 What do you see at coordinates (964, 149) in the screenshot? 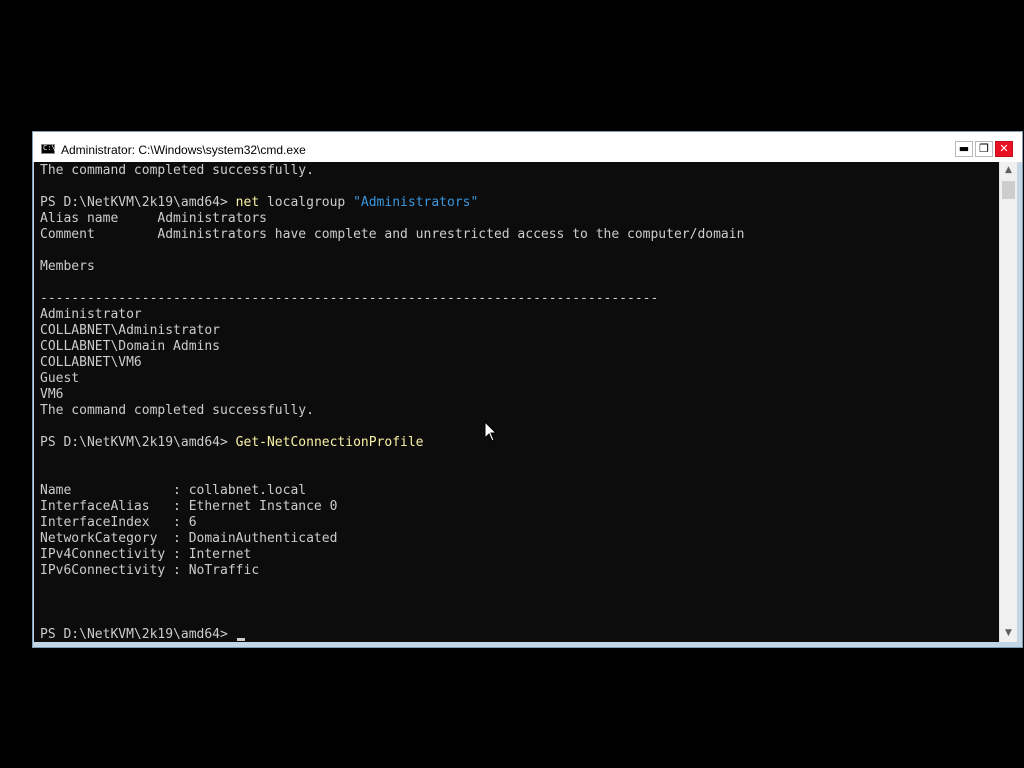
I see `minimize-button: ▬` at bounding box center [964, 149].